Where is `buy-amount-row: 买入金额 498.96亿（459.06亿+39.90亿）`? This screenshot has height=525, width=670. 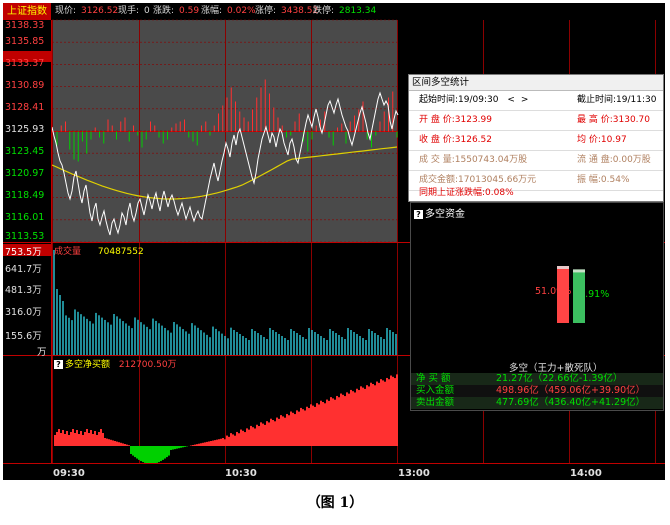 buy-amount-row: 买入金额 498.96亿（459.06亿+39.90亿） is located at coordinates (537, 391).